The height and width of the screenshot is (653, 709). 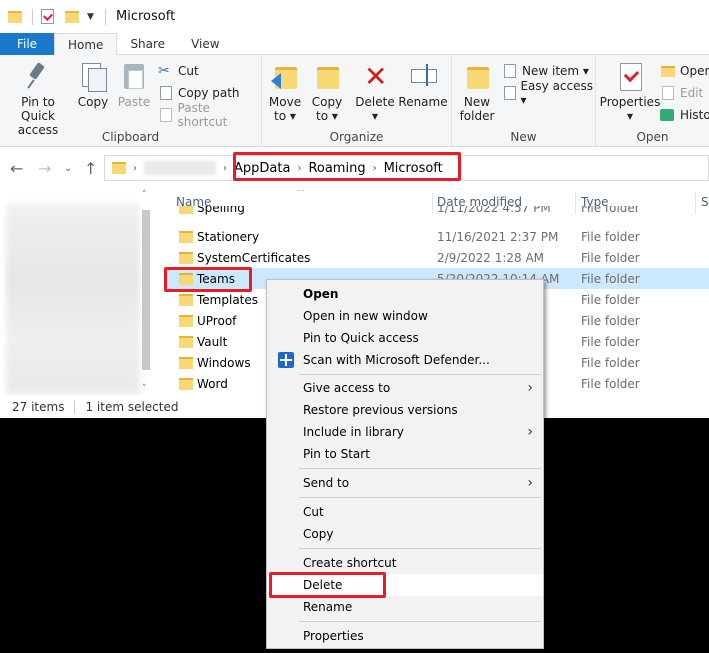 I want to click on history-button: Histo, so click(x=684, y=115).